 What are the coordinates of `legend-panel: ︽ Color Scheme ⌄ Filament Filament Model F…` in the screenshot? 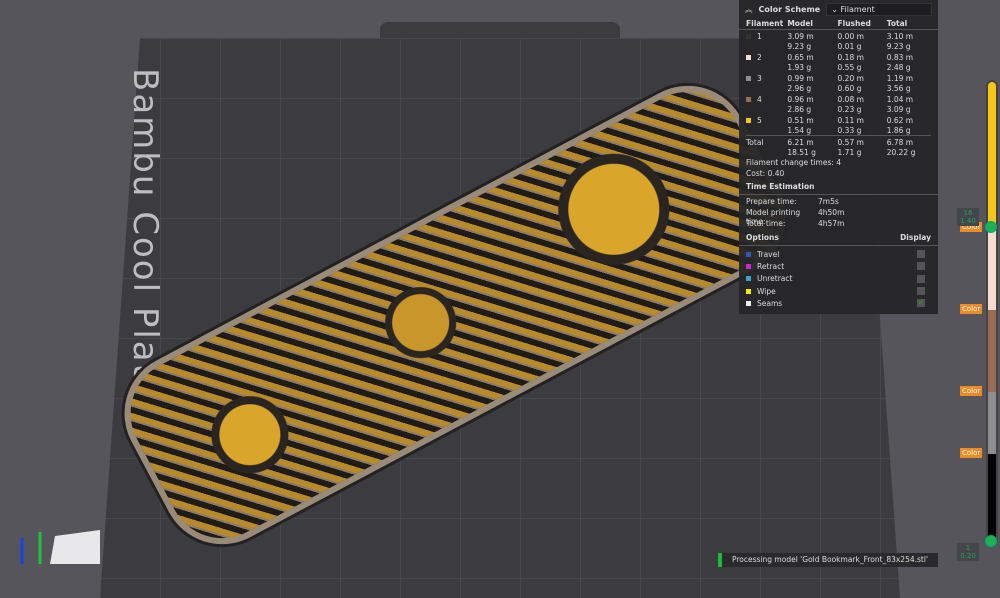 It's located at (838, 157).